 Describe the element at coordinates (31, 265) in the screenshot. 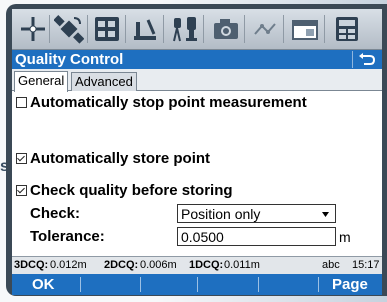

I see `dcq3-label: 3DCQ:` at that location.